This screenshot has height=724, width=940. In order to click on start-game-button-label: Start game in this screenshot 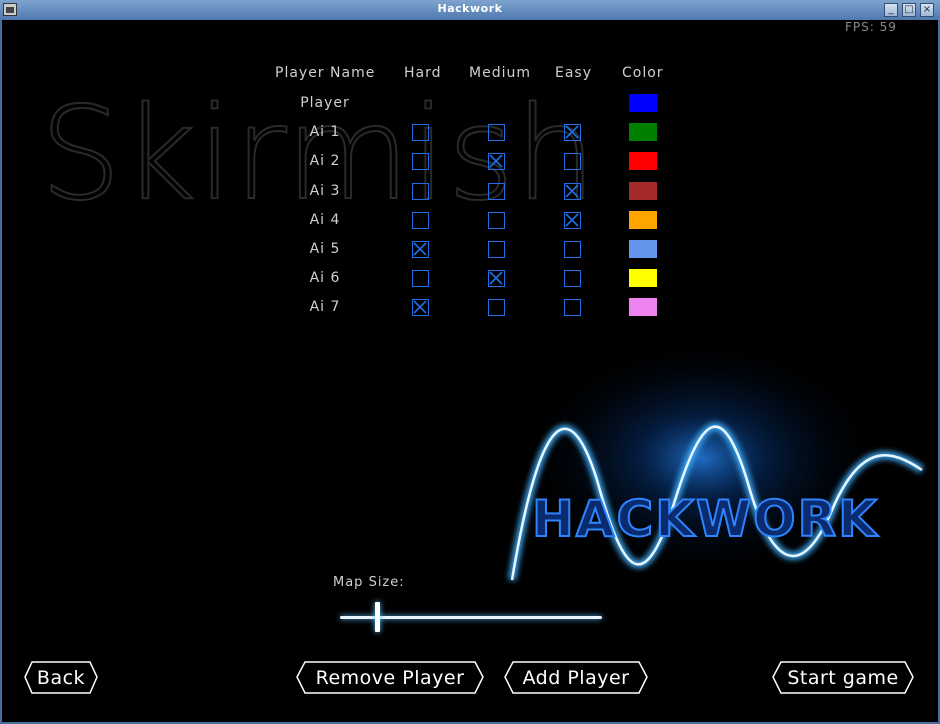, I will do `click(843, 677)`.